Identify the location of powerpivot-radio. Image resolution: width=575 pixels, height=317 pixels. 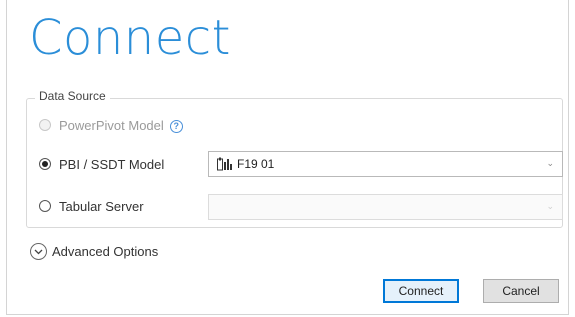
(45, 125).